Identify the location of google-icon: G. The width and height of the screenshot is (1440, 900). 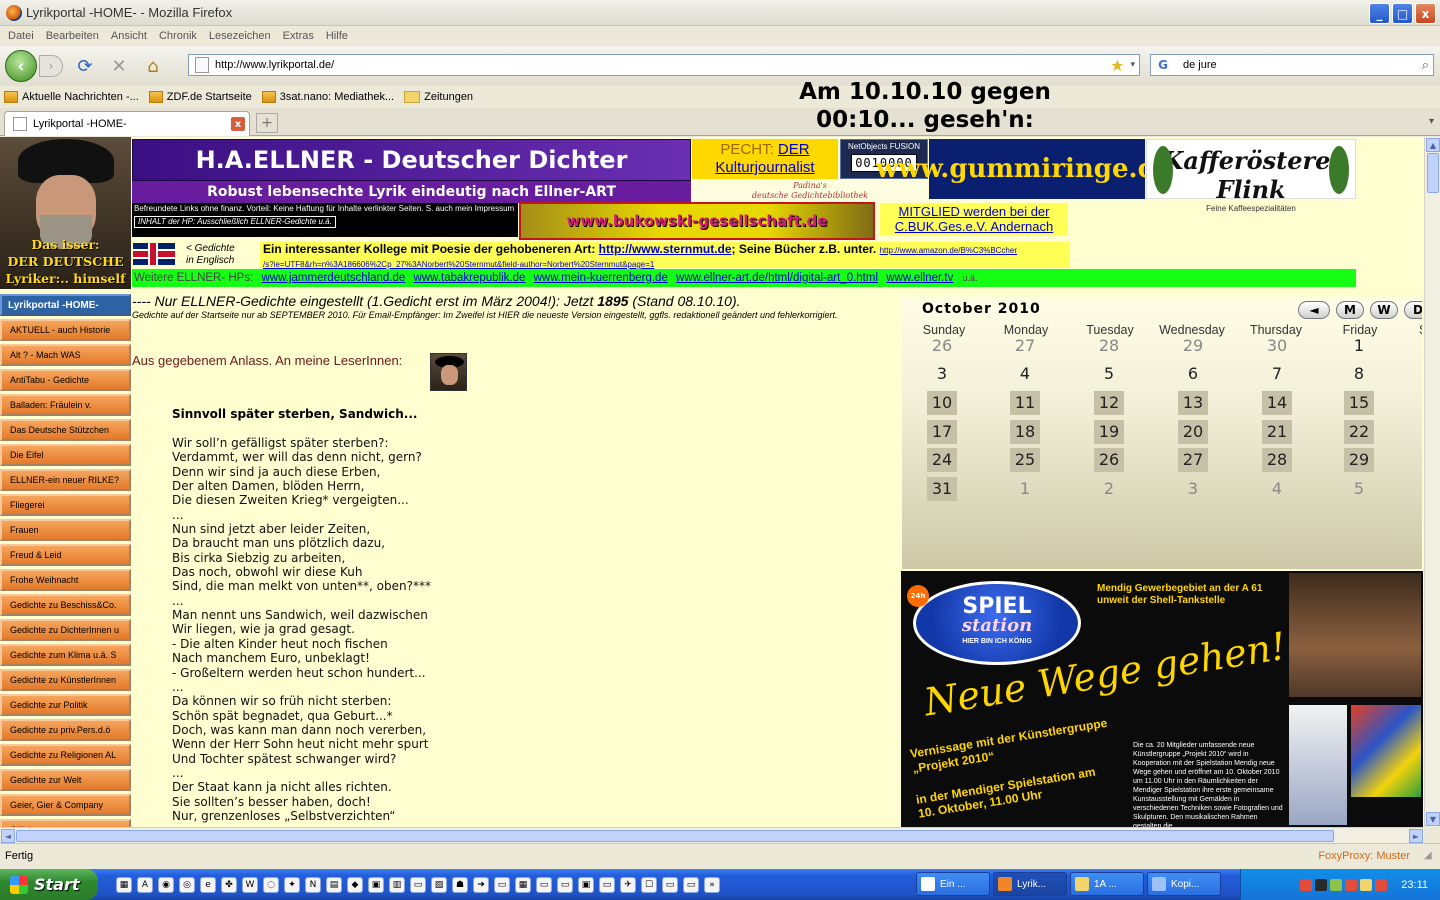
(1163, 65).